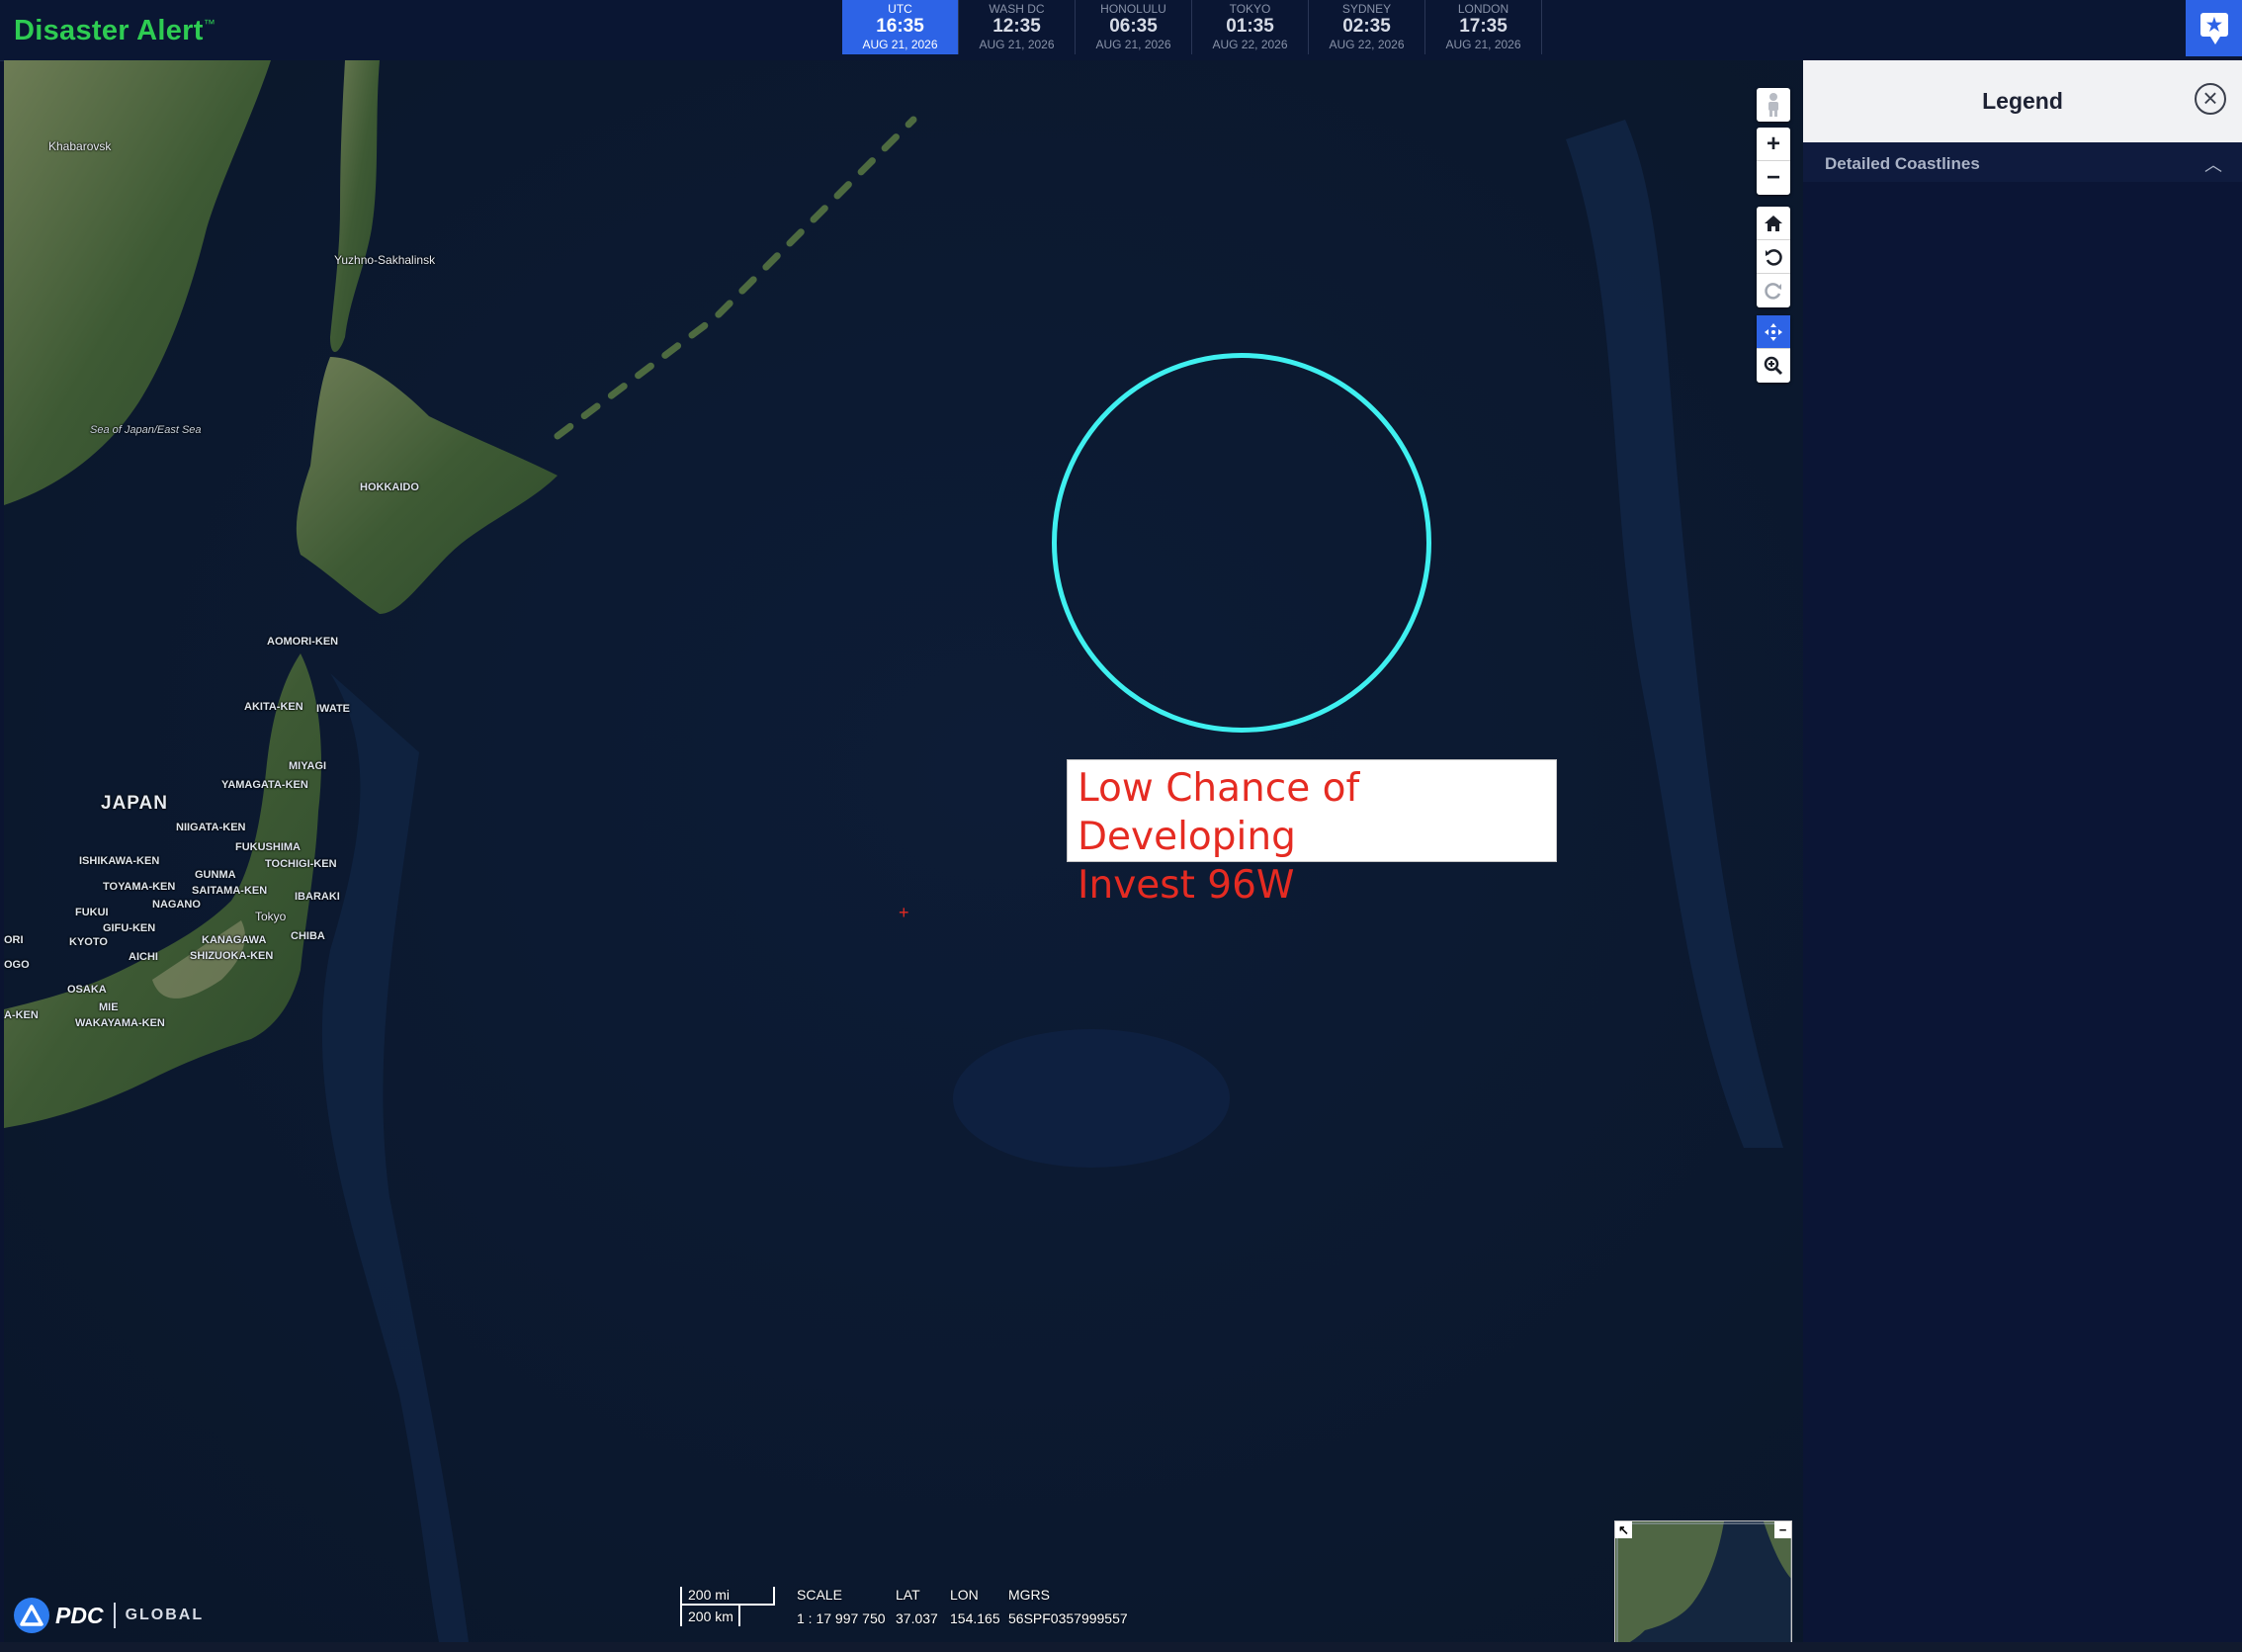 This screenshot has height=1652, width=2242. I want to click on scale-readout-value: 1 : 17 997 750, so click(841, 1618).